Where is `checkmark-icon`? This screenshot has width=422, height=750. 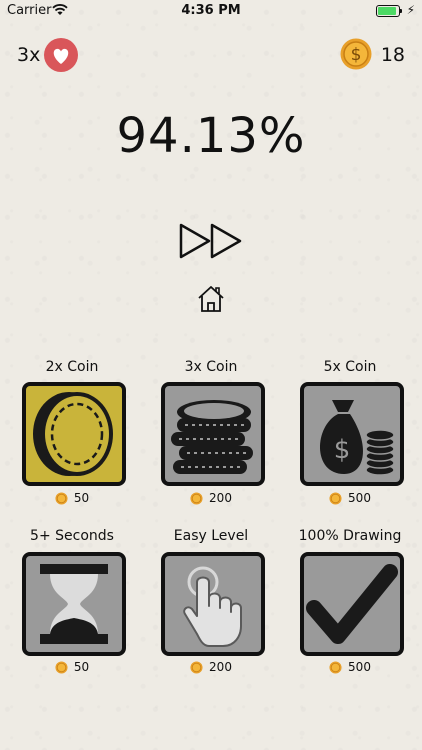 checkmark-icon is located at coordinates (352, 604).